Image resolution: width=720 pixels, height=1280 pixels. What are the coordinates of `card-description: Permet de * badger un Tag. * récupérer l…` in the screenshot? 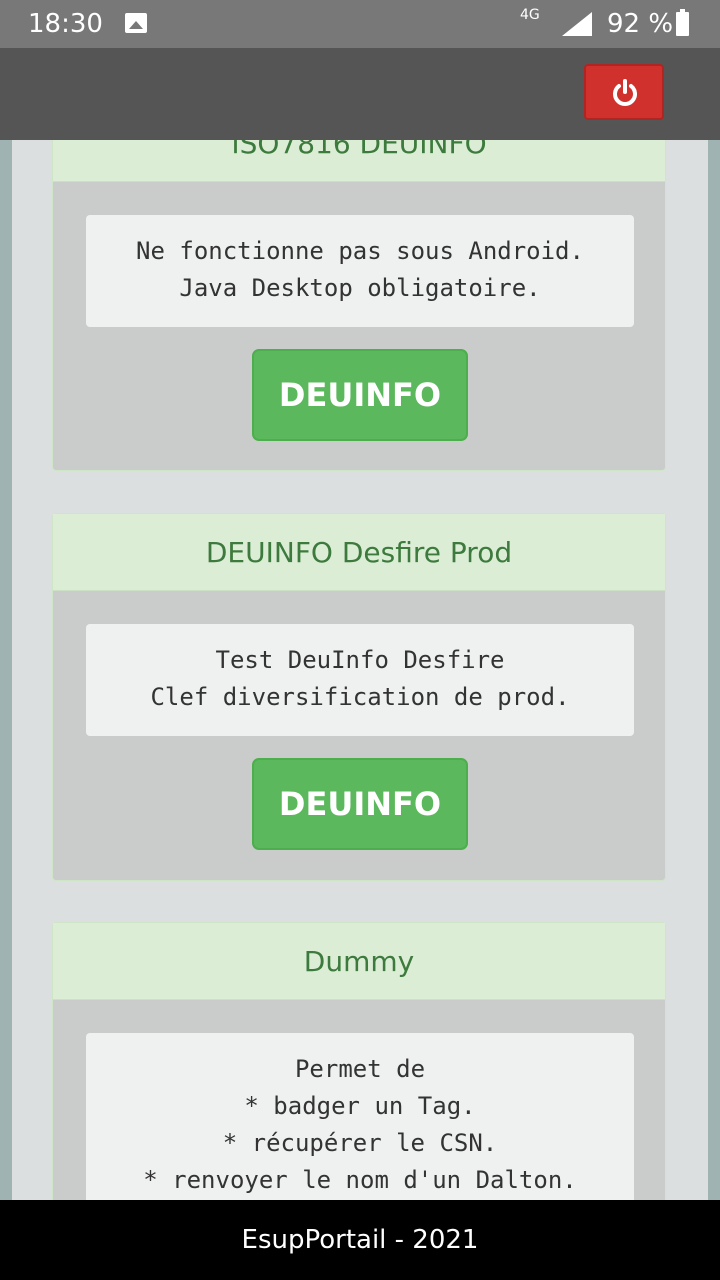 It's located at (360, 1116).